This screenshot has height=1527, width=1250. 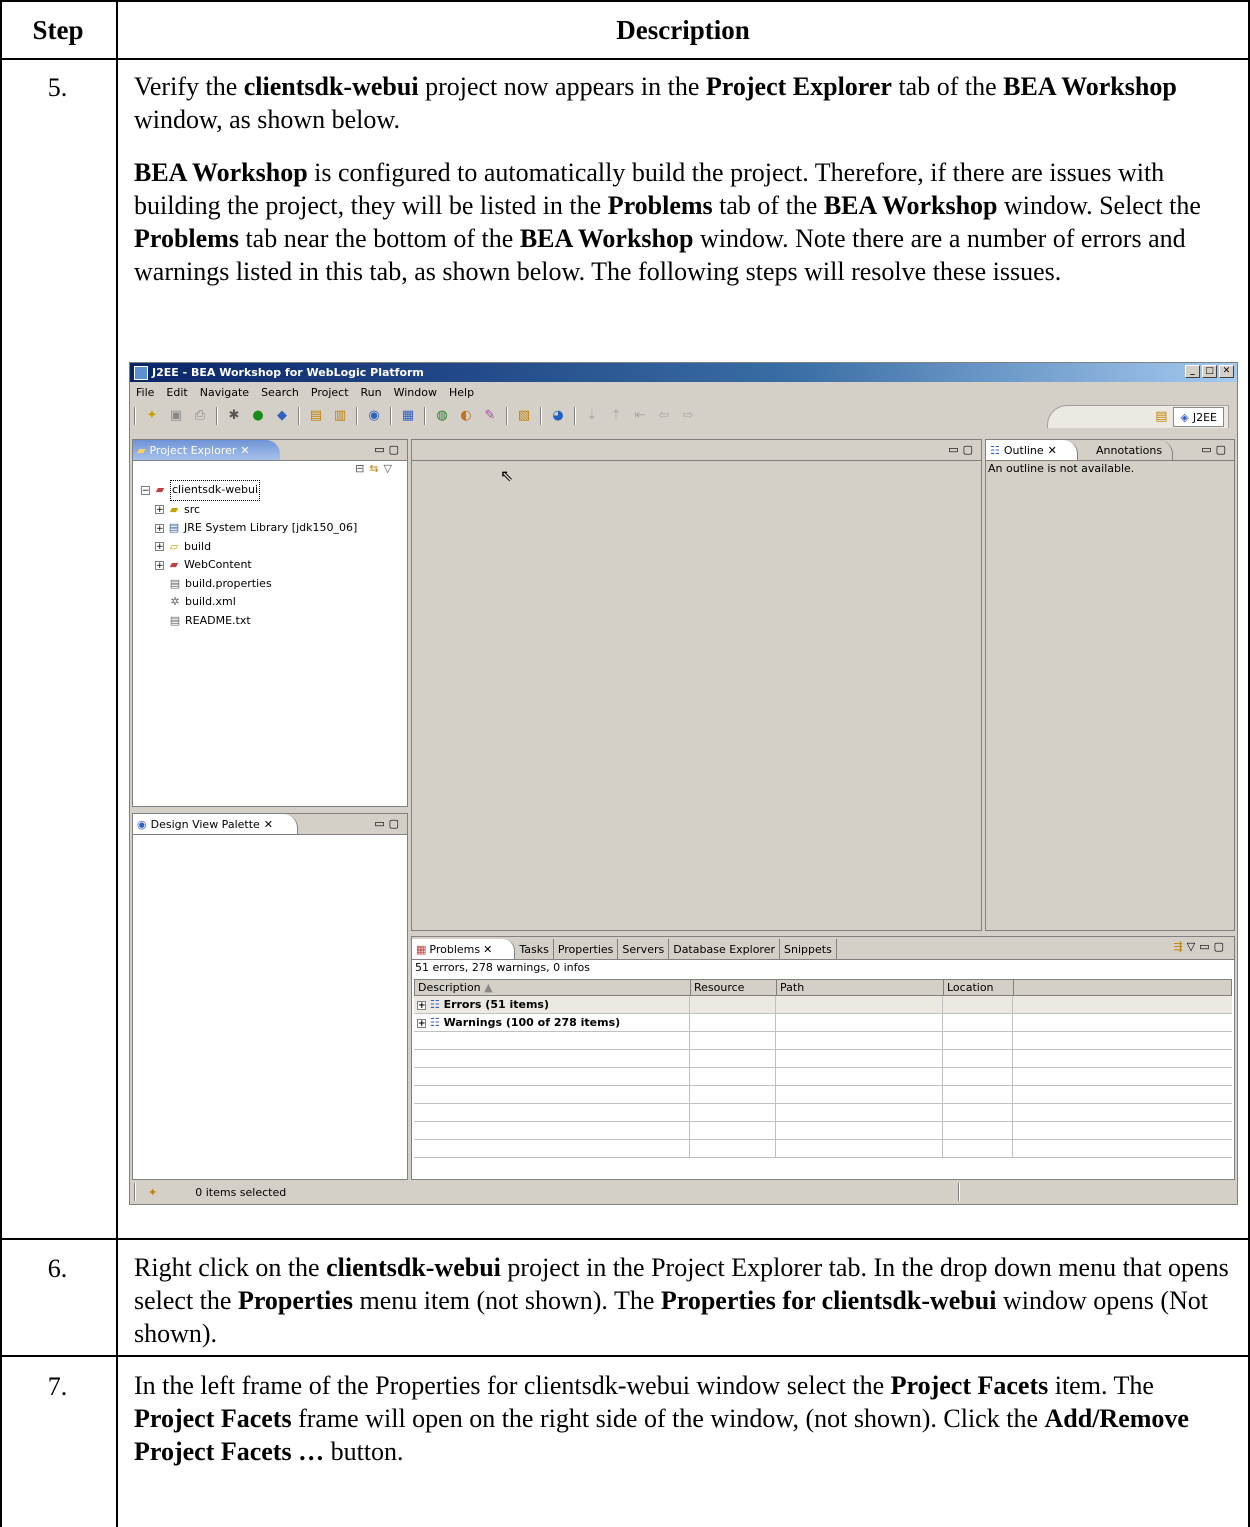 I want to click on back-icon: ⇦, so click(x=664, y=416).